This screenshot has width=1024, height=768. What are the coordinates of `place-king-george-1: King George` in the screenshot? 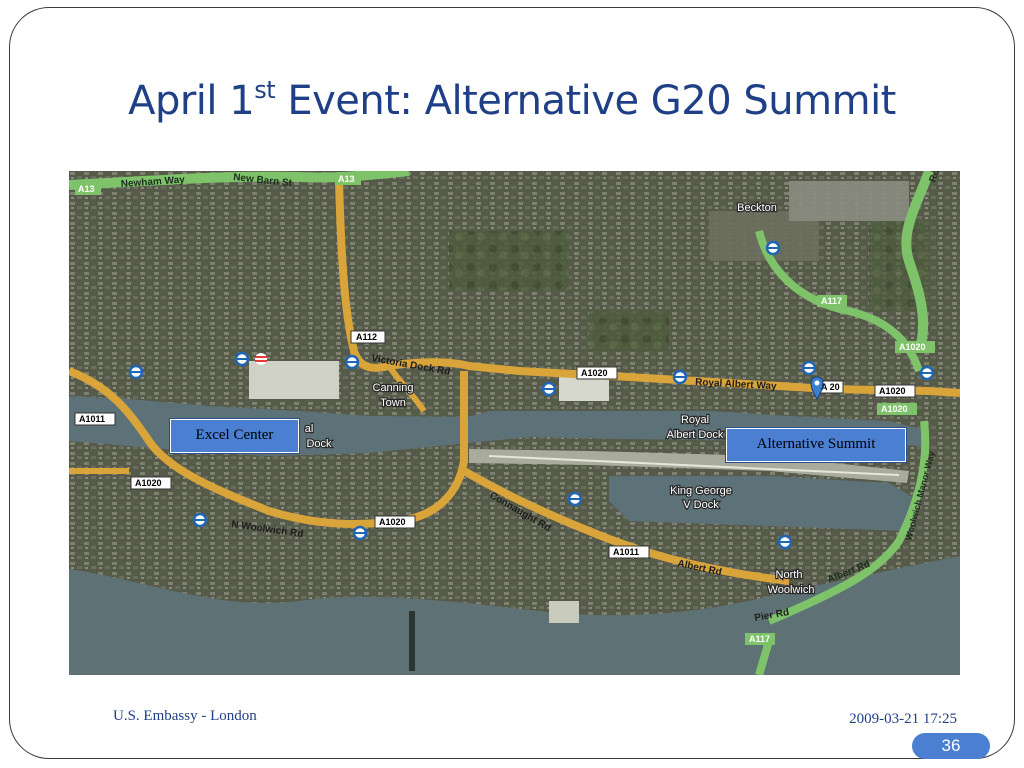 It's located at (701, 491).